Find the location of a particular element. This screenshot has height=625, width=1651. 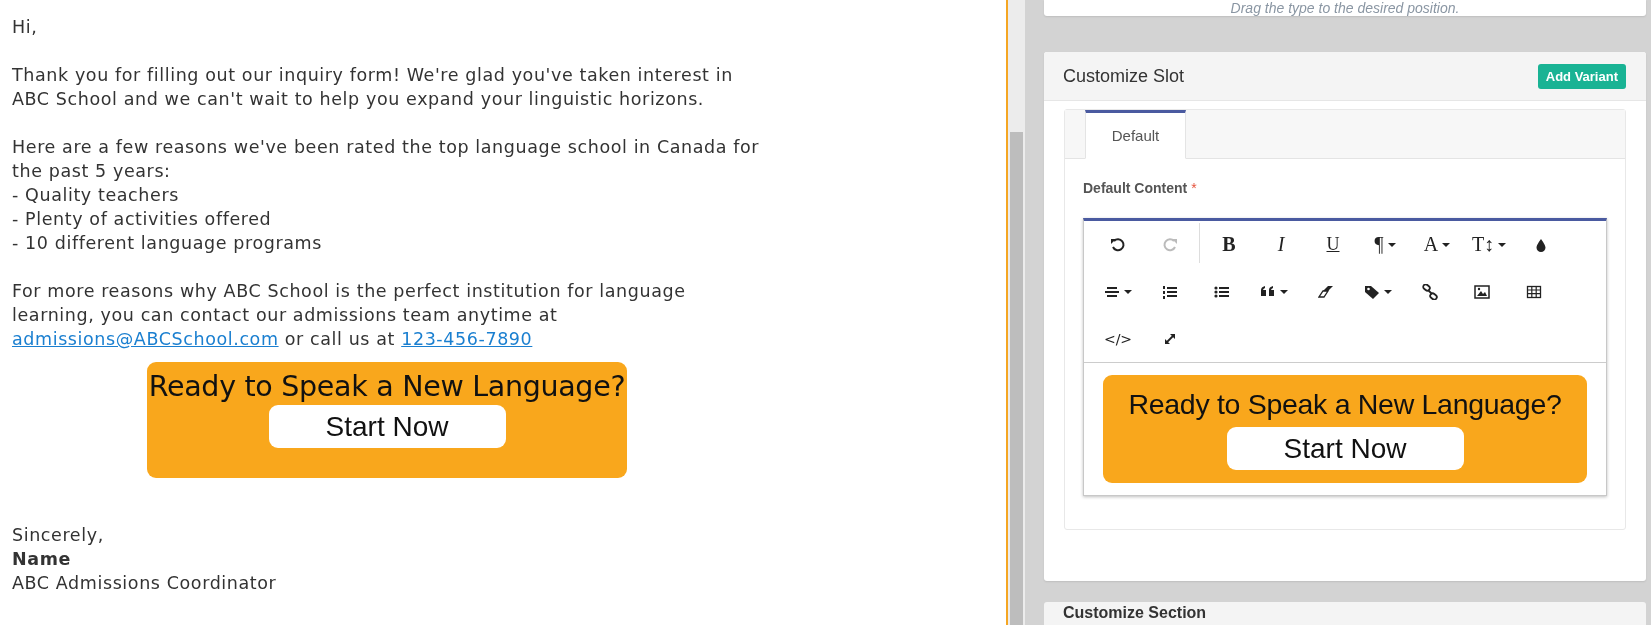

underline-button: U is located at coordinates (1333, 244).